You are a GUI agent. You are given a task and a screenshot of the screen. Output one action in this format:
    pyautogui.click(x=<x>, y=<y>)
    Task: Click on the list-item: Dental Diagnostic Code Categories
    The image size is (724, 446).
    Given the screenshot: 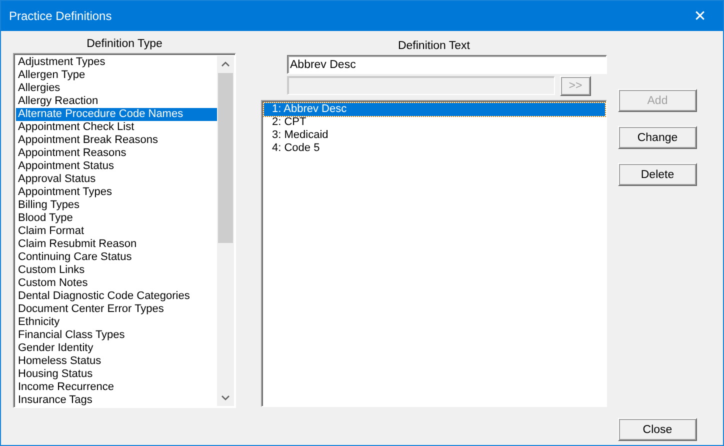 What is the action you would take?
    pyautogui.click(x=116, y=296)
    